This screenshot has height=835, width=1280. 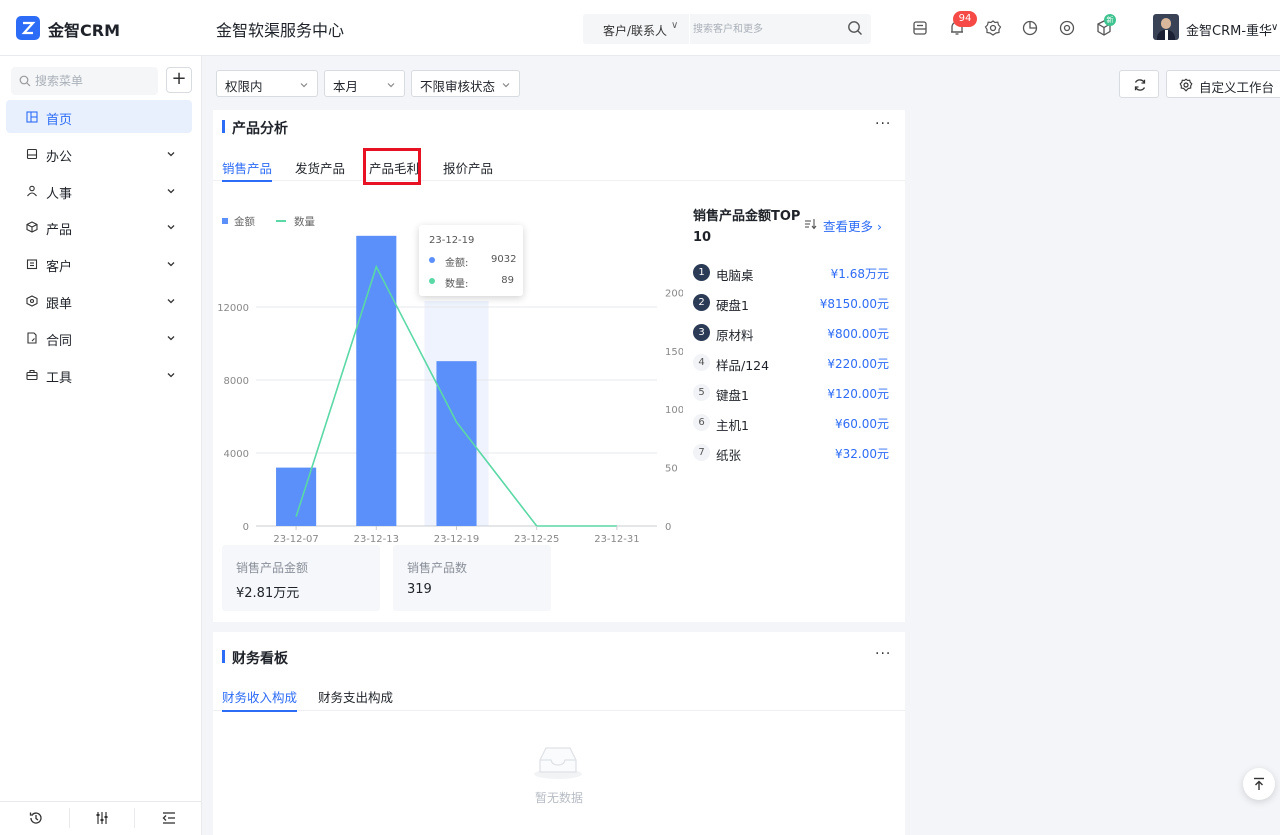 What do you see at coordinates (101, 227) in the screenshot?
I see `sidebar-item-product: 产品` at bounding box center [101, 227].